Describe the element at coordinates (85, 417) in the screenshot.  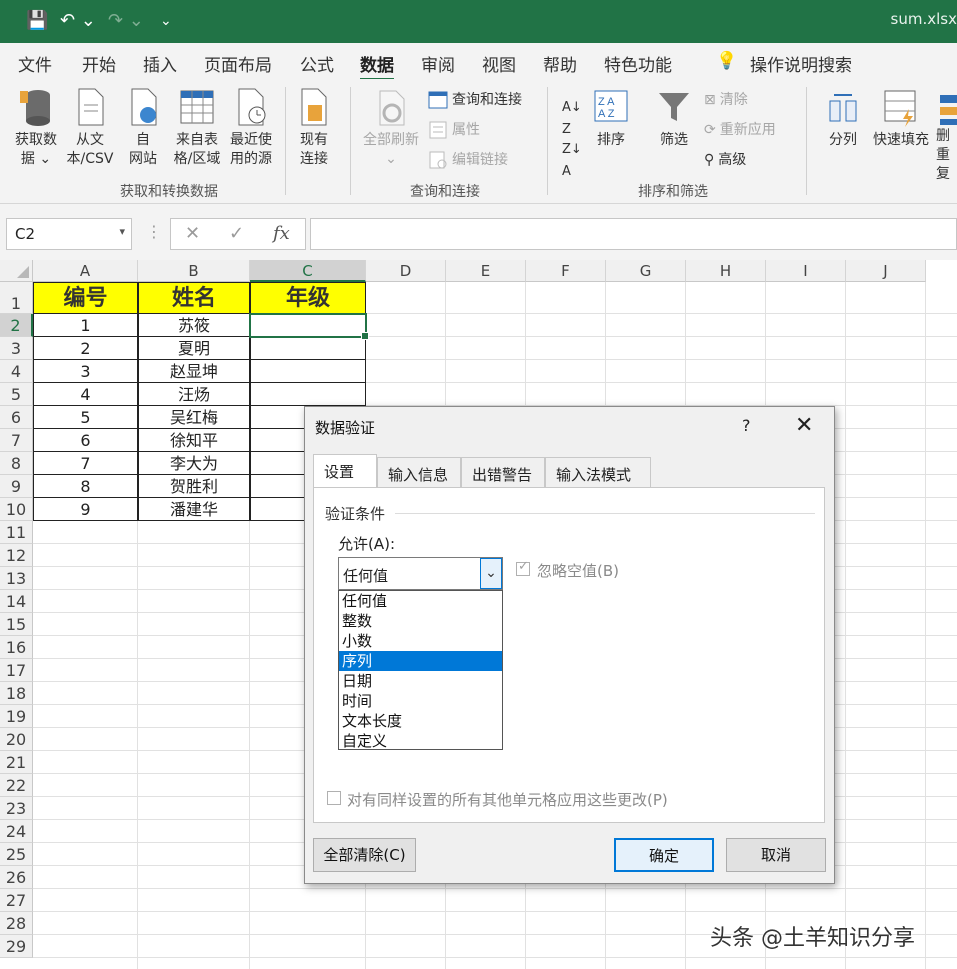
I see `table-cell: 5` at that location.